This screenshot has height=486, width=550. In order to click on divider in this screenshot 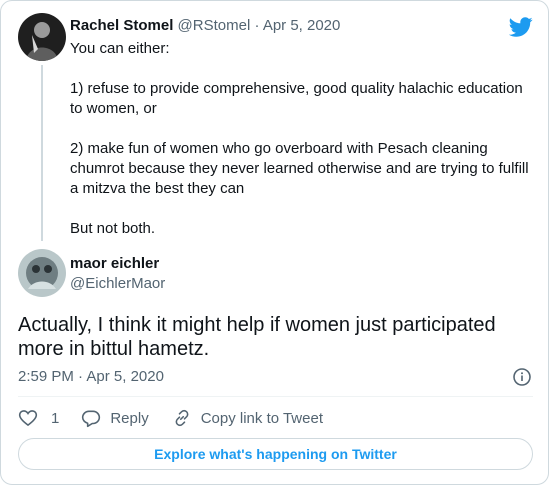, I will do `click(275, 396)`.